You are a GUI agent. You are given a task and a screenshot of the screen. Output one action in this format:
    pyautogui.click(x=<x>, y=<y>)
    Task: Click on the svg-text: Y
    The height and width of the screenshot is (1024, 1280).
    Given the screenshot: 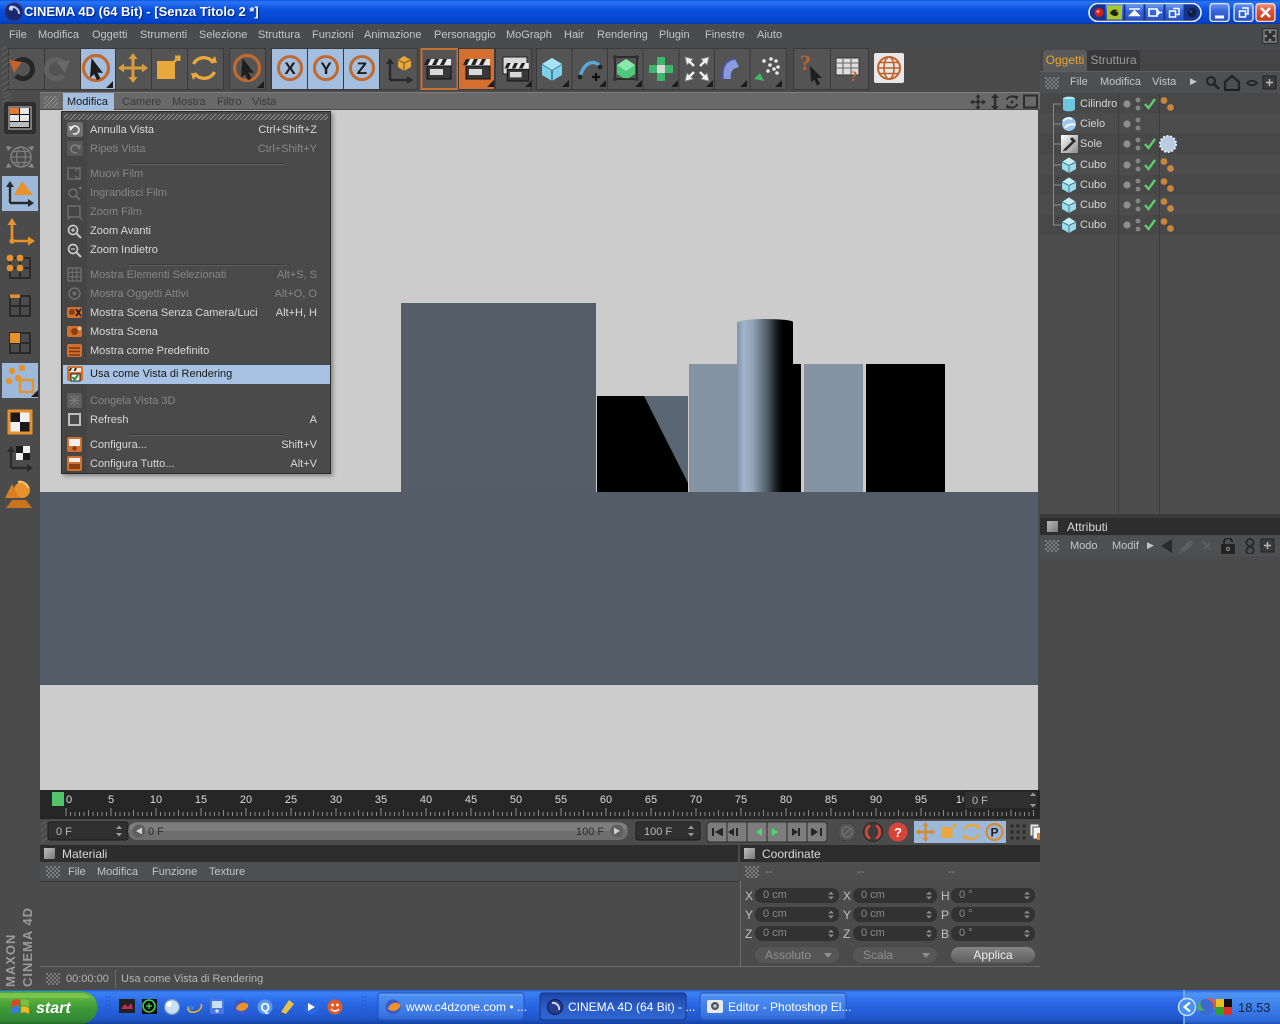 What is the action you would take?
    pyautogui.click(x=326, y=68)
    